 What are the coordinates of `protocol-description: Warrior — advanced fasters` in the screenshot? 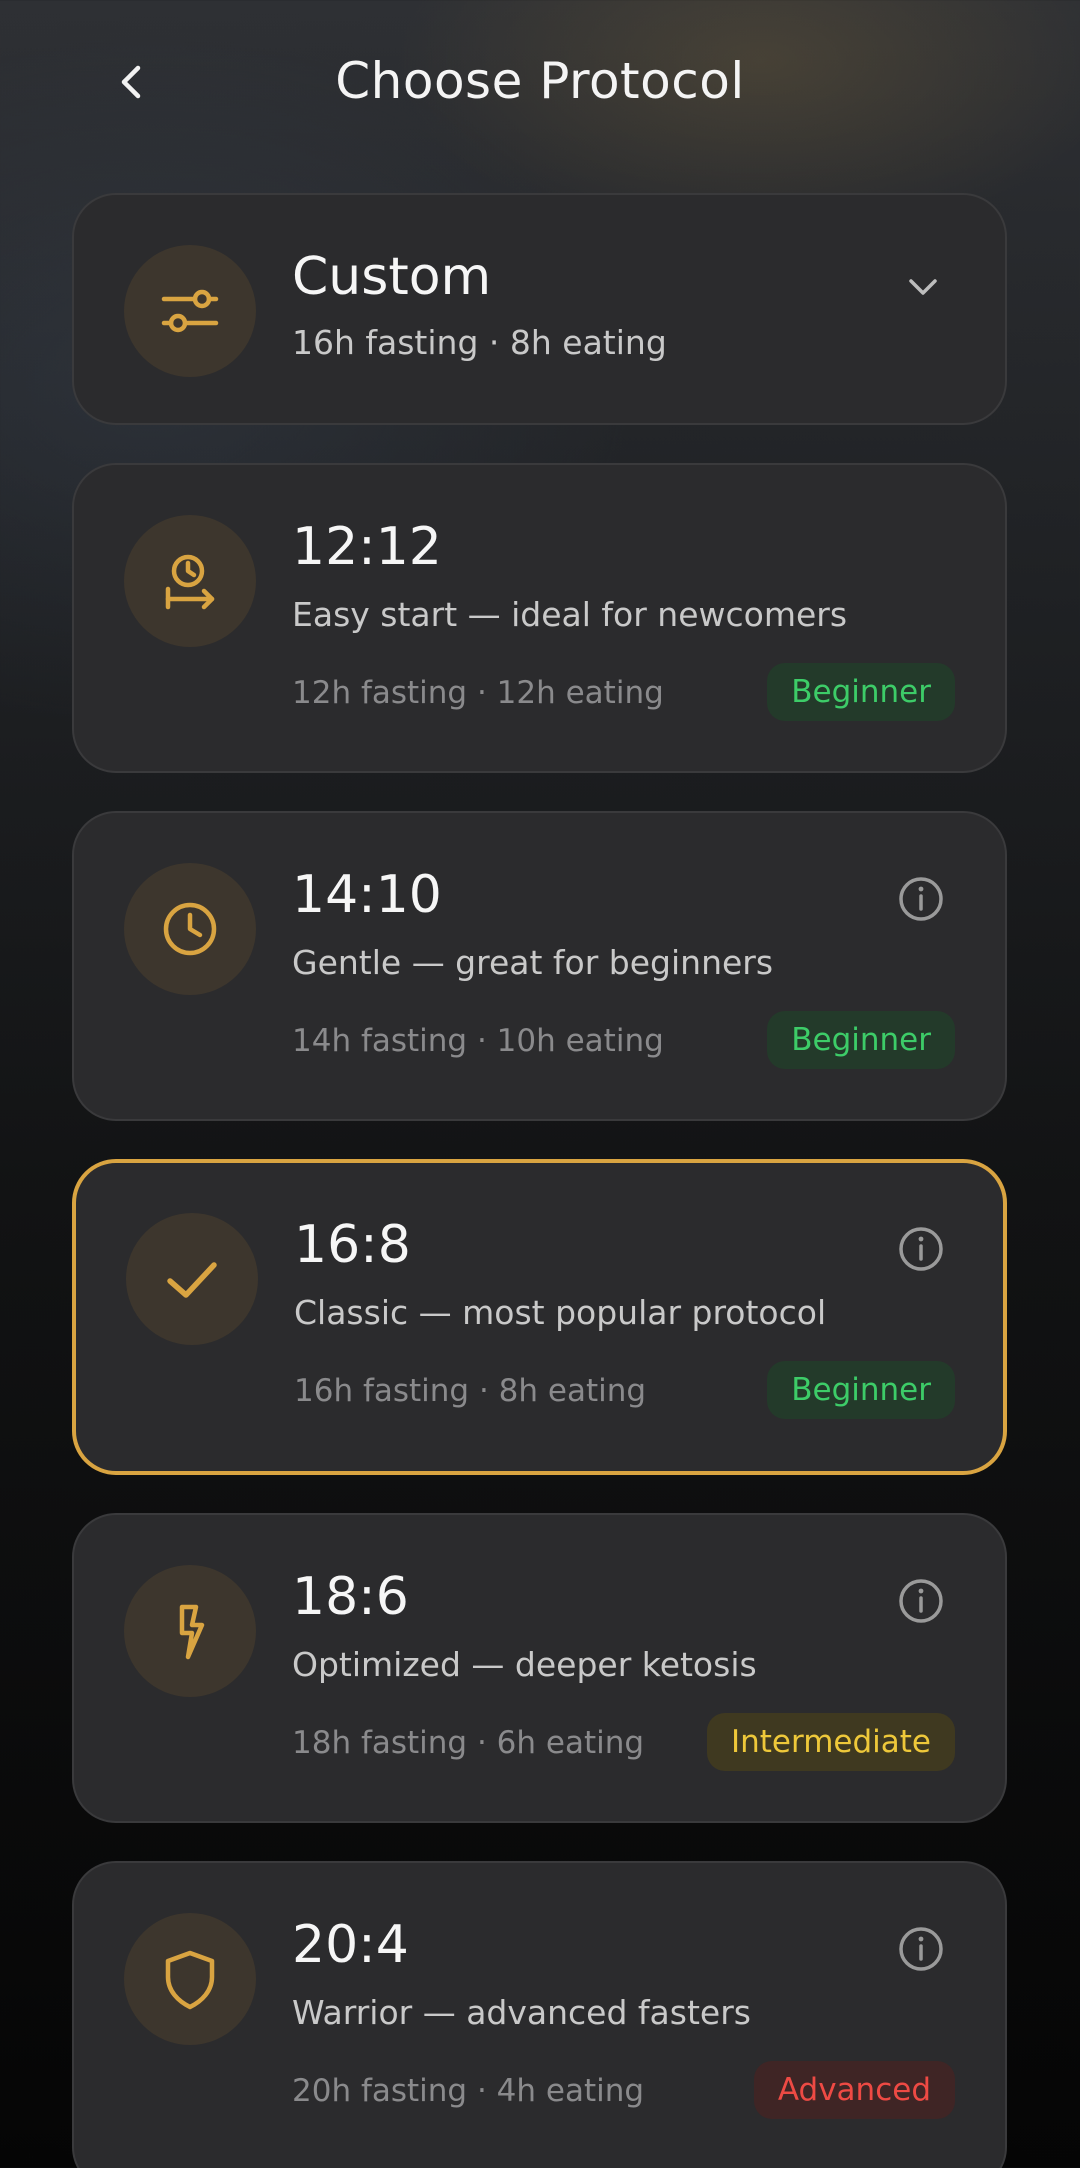 It's located at (521, 2012).